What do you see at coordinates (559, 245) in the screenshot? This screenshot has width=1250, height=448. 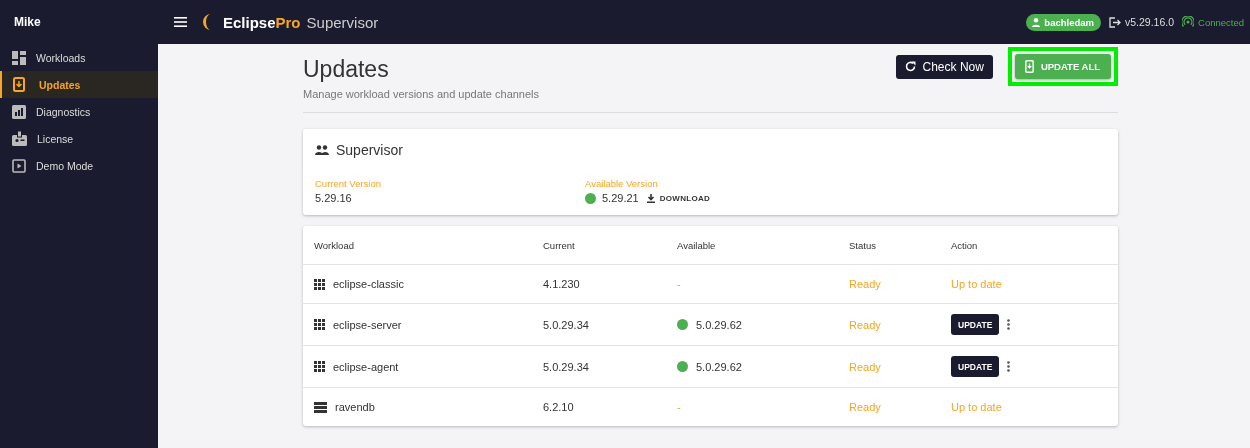 I see `column-header: Current` at bounding box center [559, 245].